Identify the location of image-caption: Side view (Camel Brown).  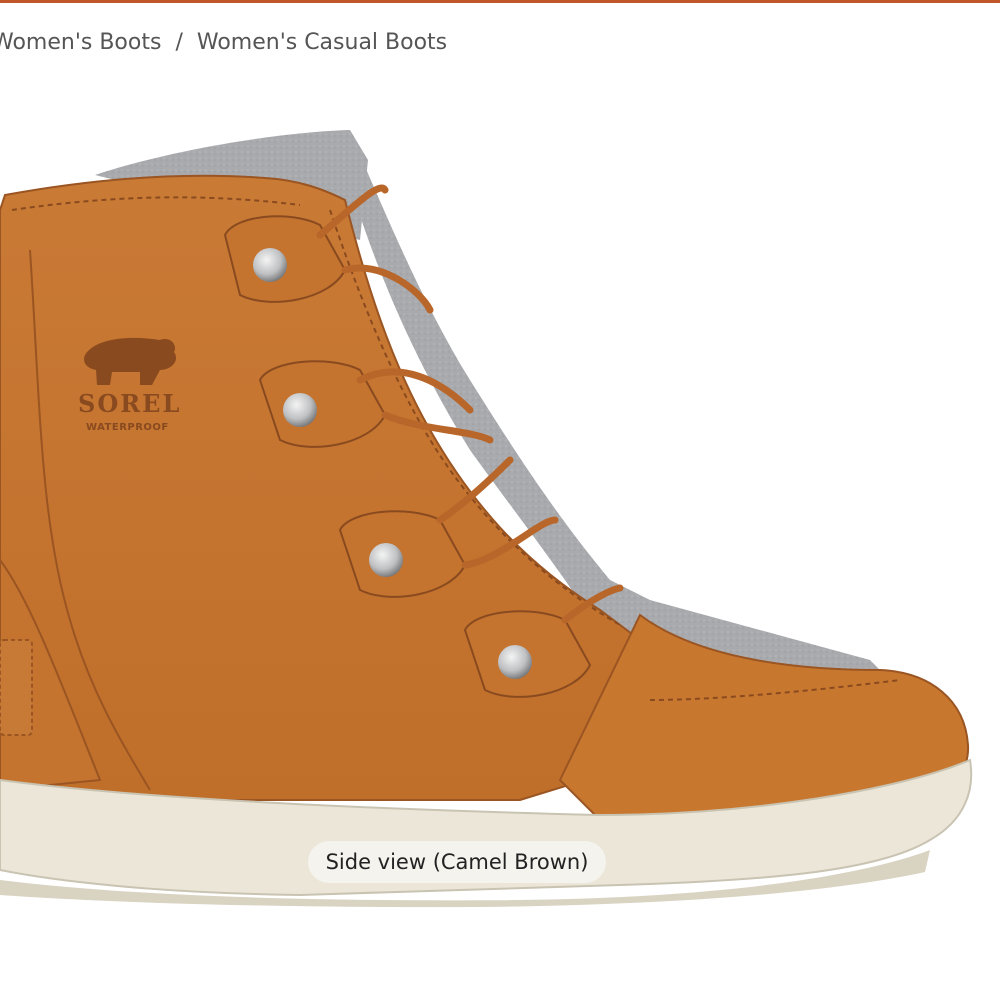
(457, 862).